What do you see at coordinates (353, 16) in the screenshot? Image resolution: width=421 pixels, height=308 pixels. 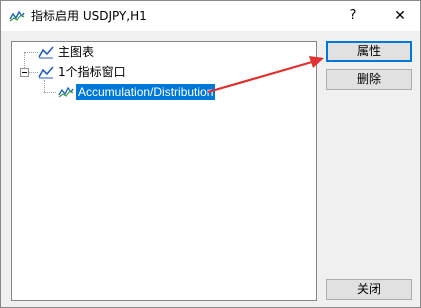 I see `help-button: ?` at bounding box center [353, 16].